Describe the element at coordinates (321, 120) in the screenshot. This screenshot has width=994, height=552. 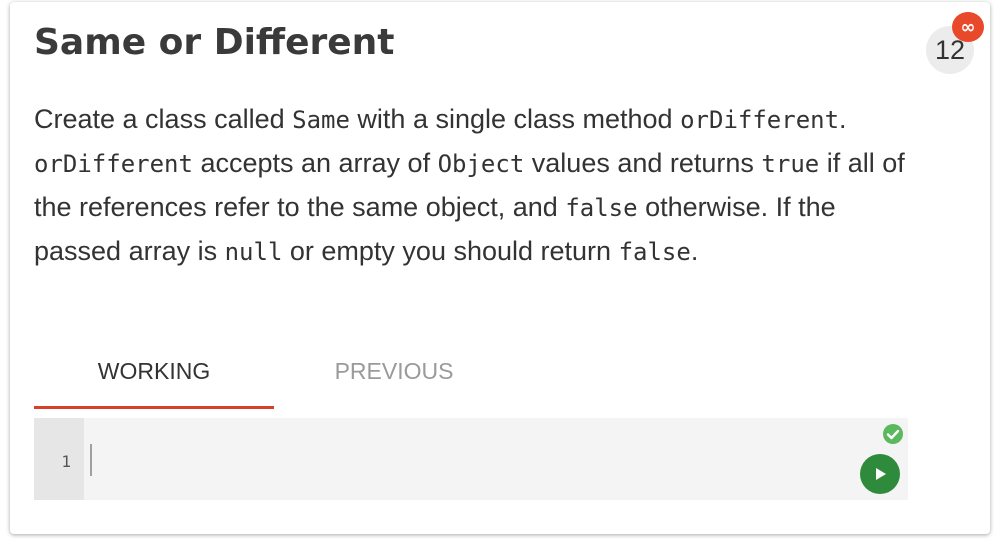
I see `inline-code: Same` at that location.